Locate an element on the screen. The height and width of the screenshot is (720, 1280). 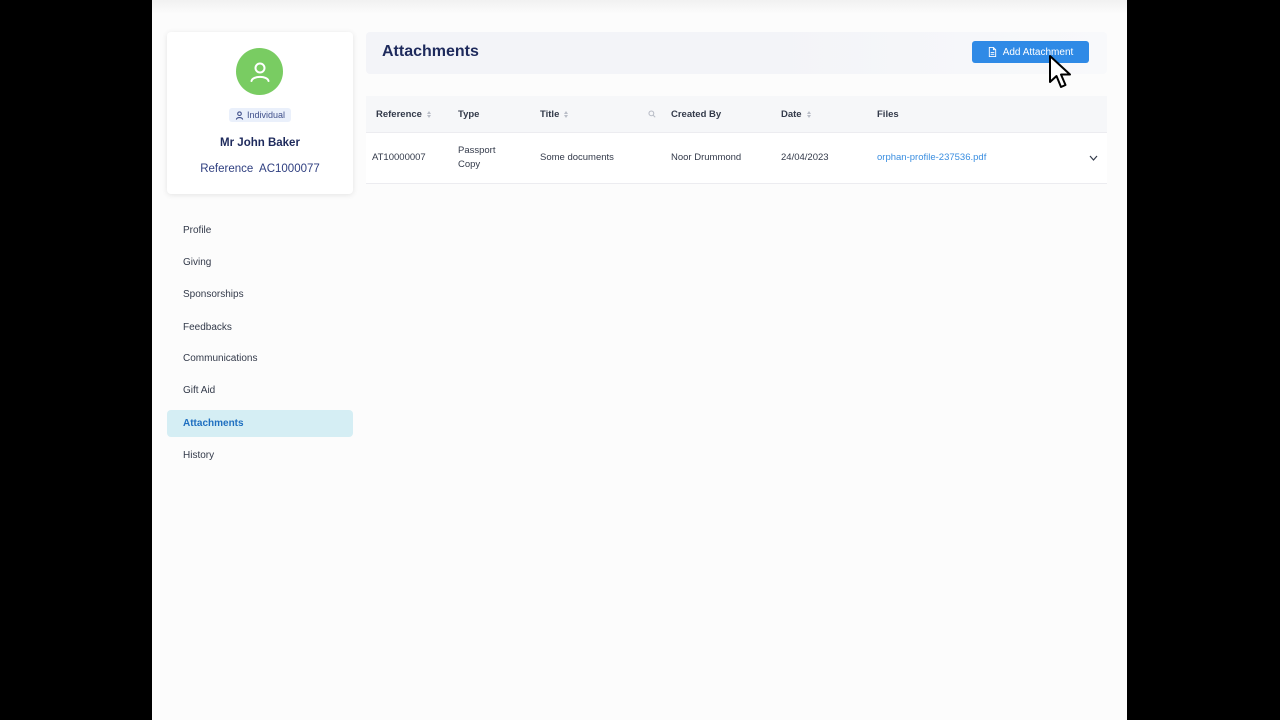
column-files: Files is located at coordinates (888, 114).